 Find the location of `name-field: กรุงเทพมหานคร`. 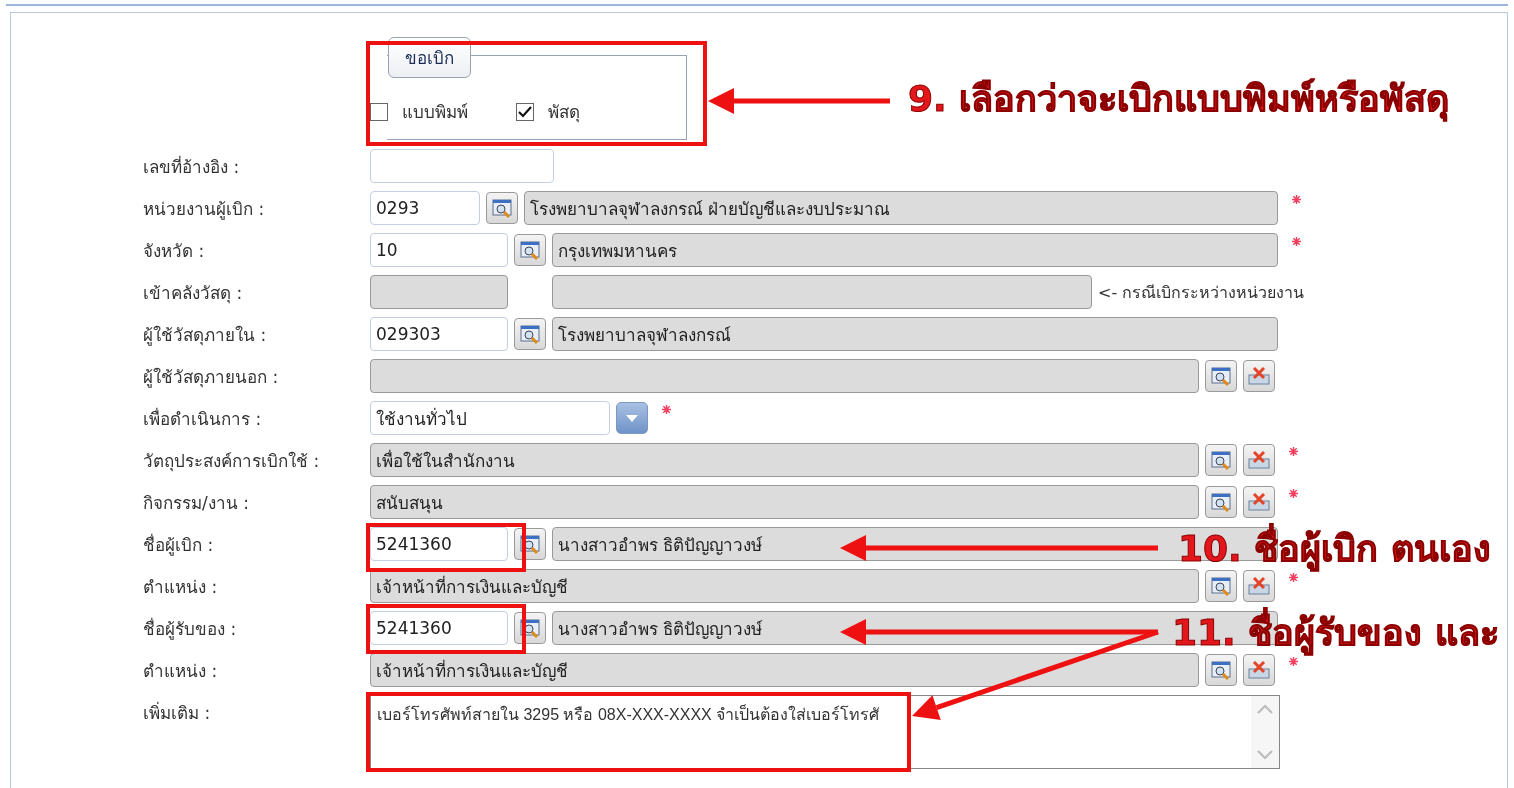

name-field: กรุงเทพมหานคร is located at coordinates (915, 250).